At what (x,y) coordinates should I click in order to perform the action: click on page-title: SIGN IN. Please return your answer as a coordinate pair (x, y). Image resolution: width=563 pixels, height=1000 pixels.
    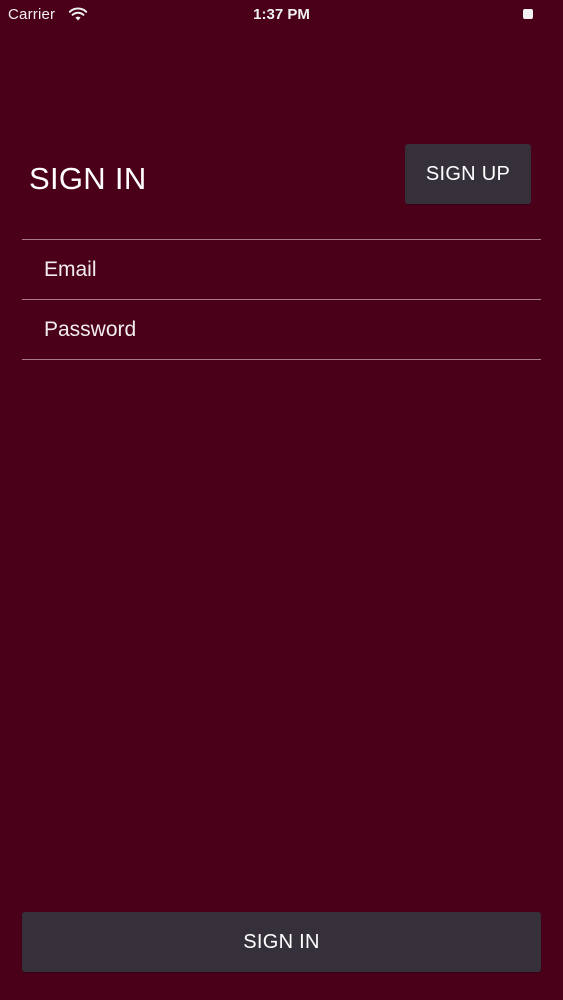
    Looking at the image, I should click on (88, 178).